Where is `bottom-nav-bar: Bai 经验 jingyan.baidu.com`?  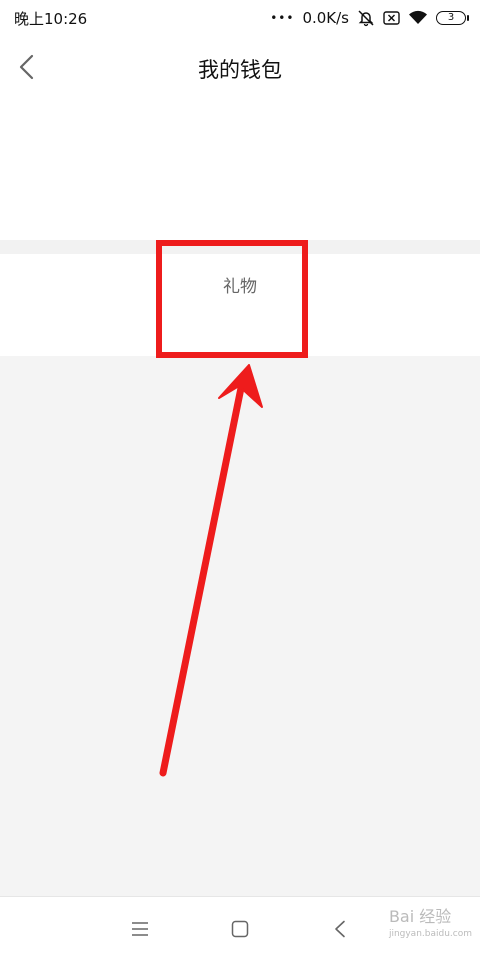 bottom-nav-bar: Bai 经验 jingyan.baidu.com is located at coordinates (240, 928).